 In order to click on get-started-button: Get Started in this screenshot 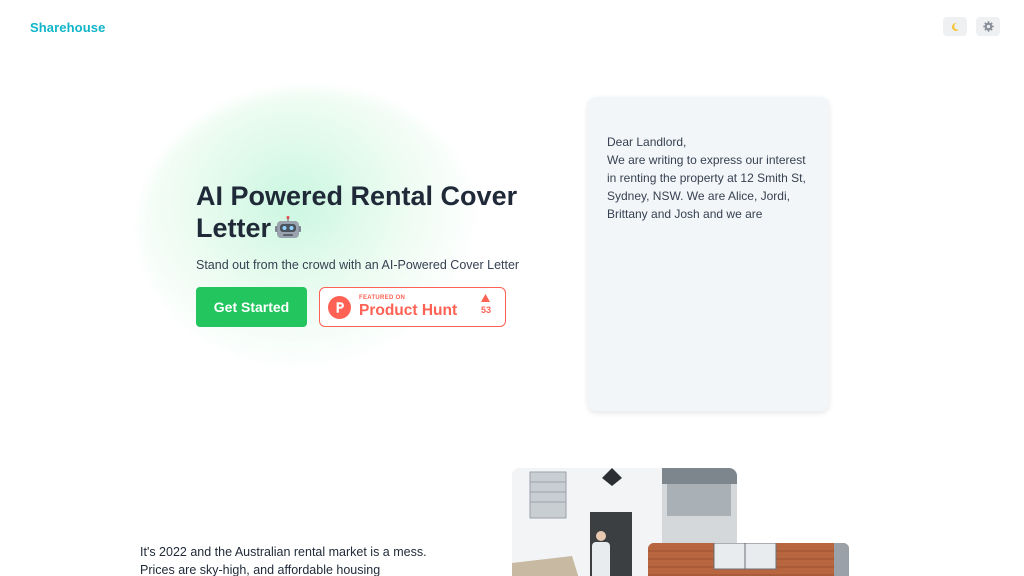, I will do `click(251, 307)`.